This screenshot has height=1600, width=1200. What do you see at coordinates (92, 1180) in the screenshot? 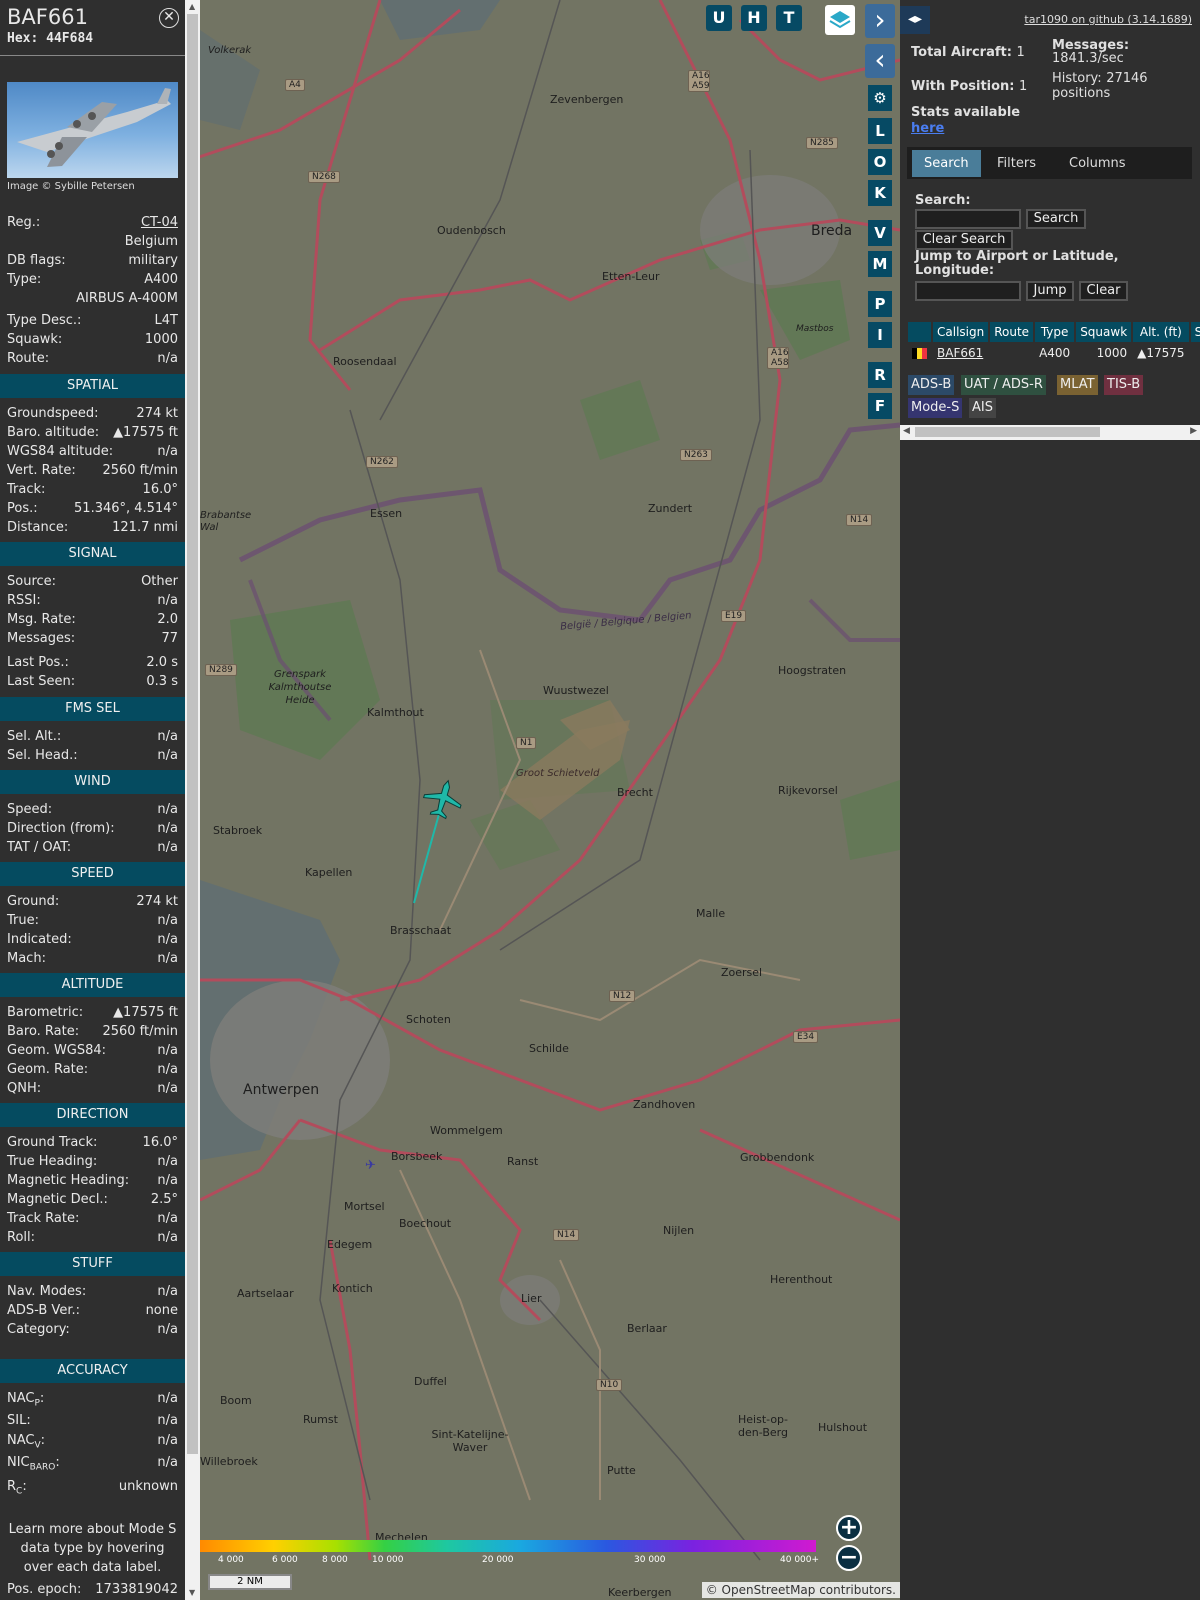
I see `detail-row: Magnetic Heading: n/a` at bounding box center [92, 1180].